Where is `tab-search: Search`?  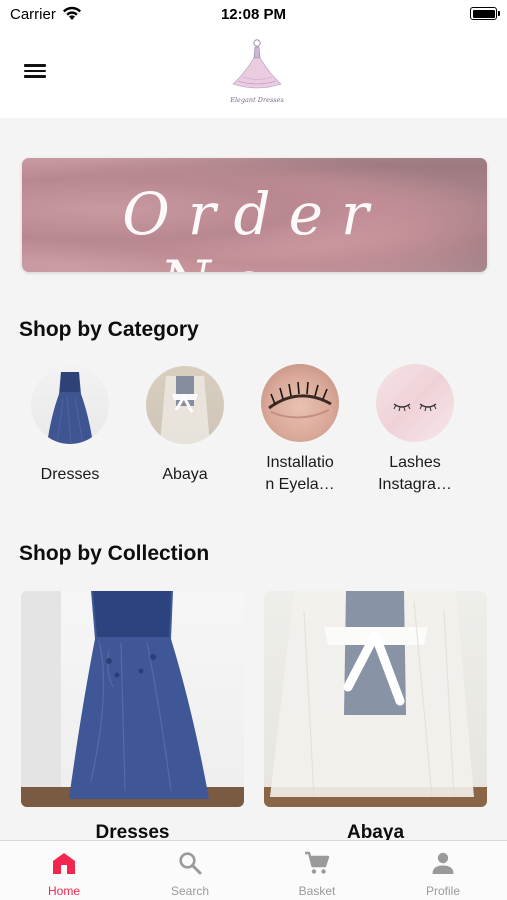
tab-search: Search is located at coordinates (190, 870).